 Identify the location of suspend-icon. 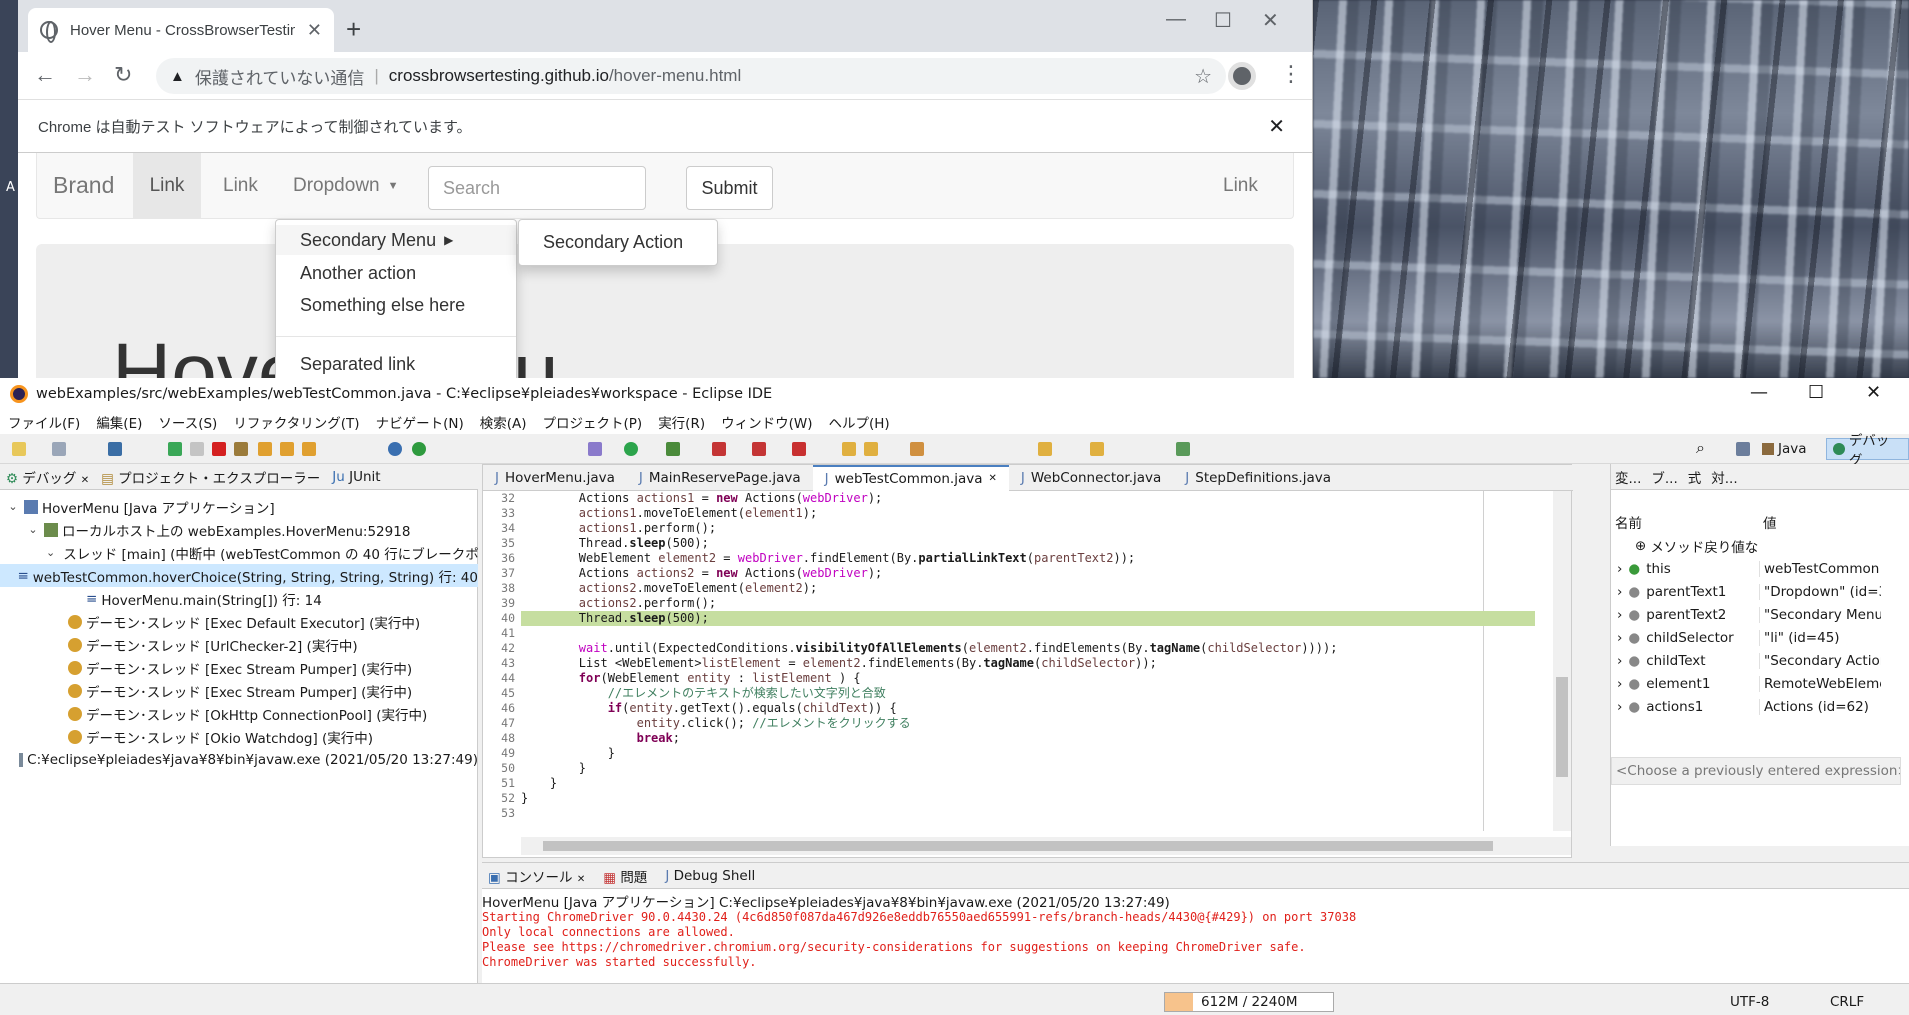
(197, 449).